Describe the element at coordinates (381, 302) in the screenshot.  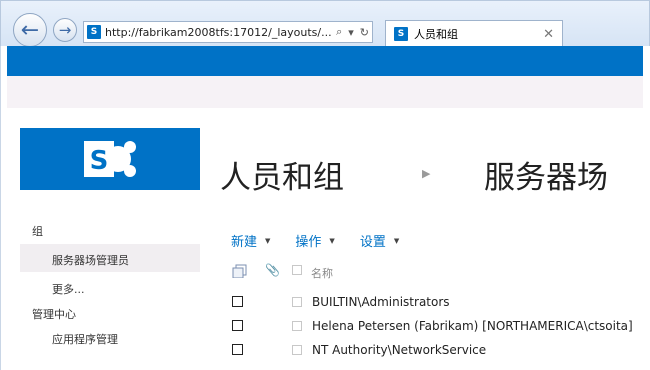
I see `row-name: BUILTIN\Administrators` at that location.